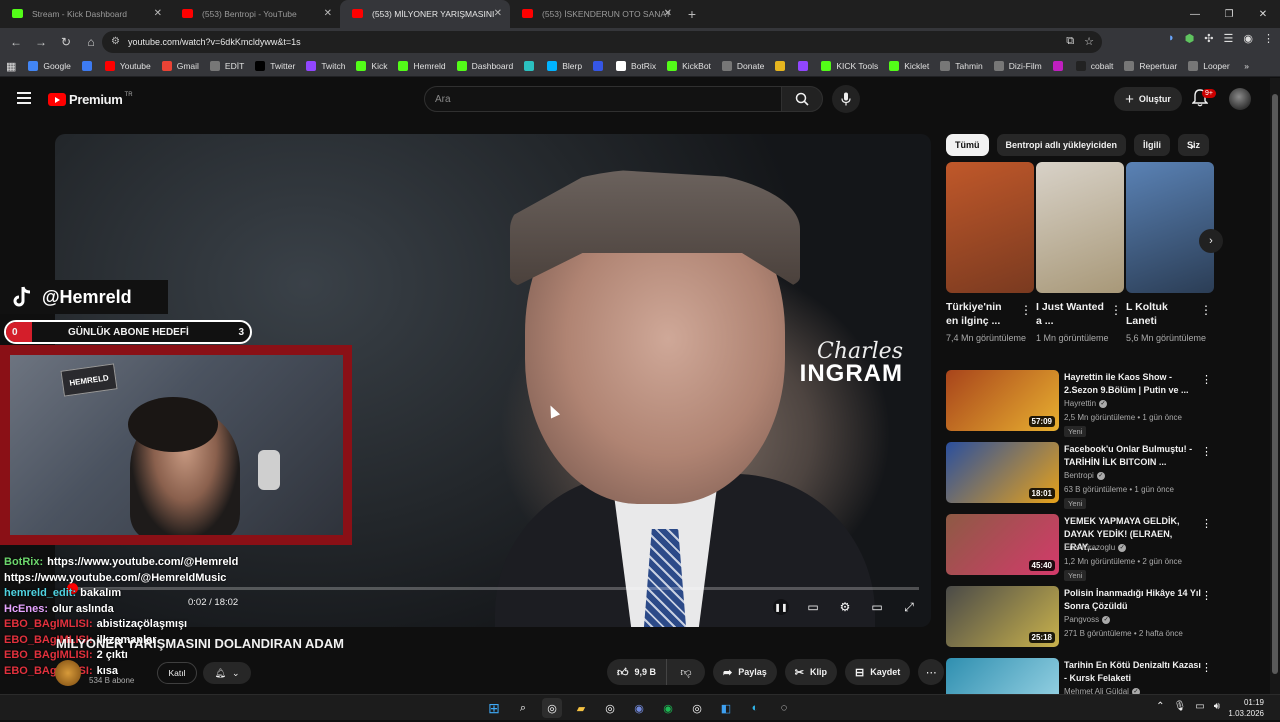  Describe the element at coordinates (610, 708) in the screenshot. I see `chrome-profile-icon: ◎` at that location.